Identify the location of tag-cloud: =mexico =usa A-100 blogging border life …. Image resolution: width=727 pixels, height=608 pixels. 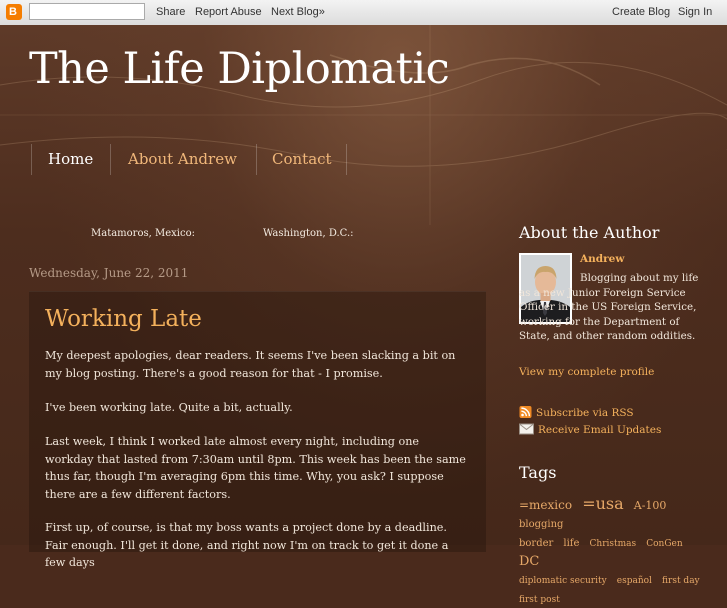
(614, 552).